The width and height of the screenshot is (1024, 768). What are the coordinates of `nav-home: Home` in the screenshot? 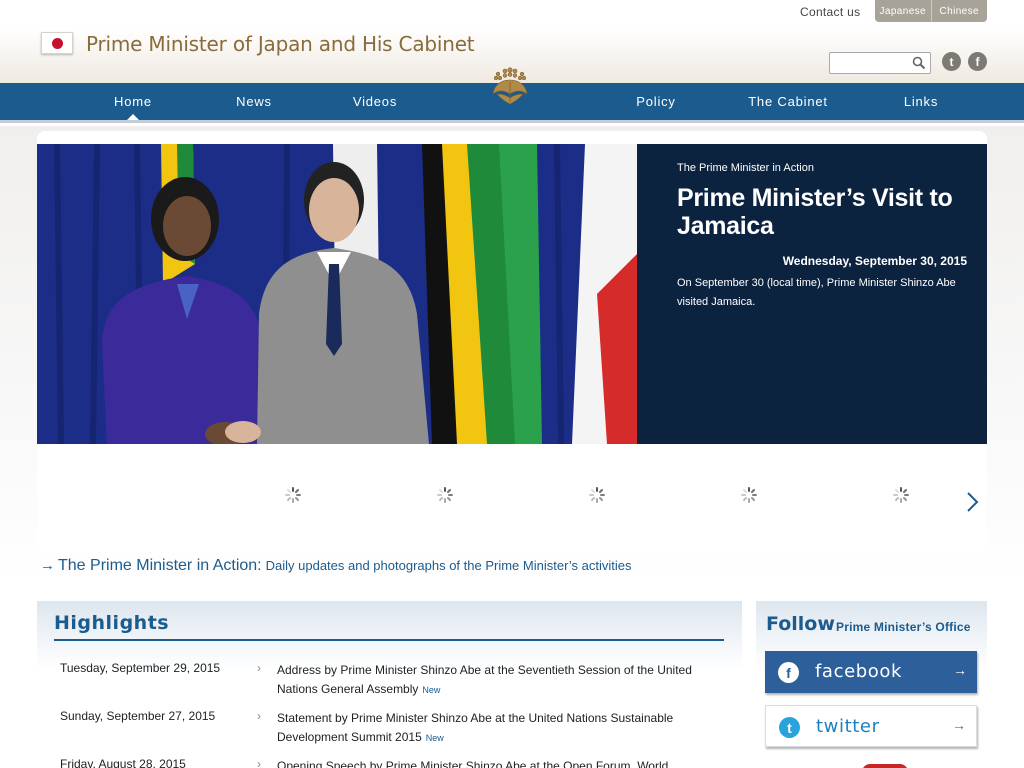 It's located at (133, 101).